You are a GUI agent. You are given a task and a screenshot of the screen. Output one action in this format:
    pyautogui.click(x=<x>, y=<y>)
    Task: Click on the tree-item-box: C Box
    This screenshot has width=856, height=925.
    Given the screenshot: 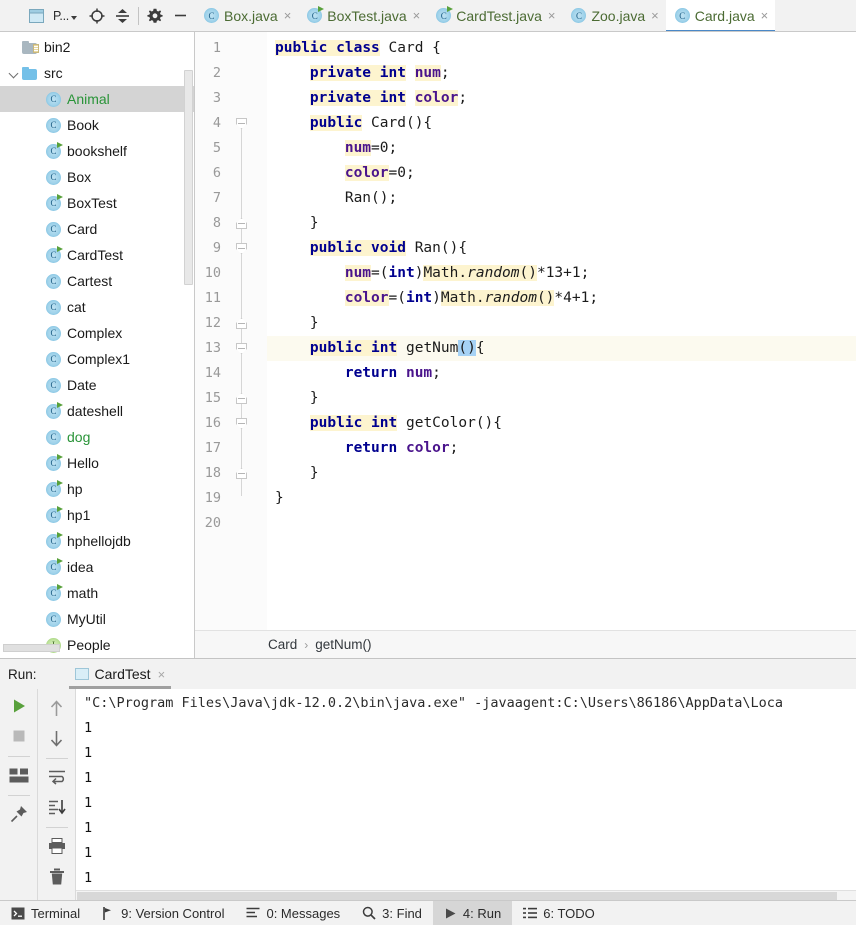 What is the action you would take?
    pyautogui.click(x=97, y=177)
    